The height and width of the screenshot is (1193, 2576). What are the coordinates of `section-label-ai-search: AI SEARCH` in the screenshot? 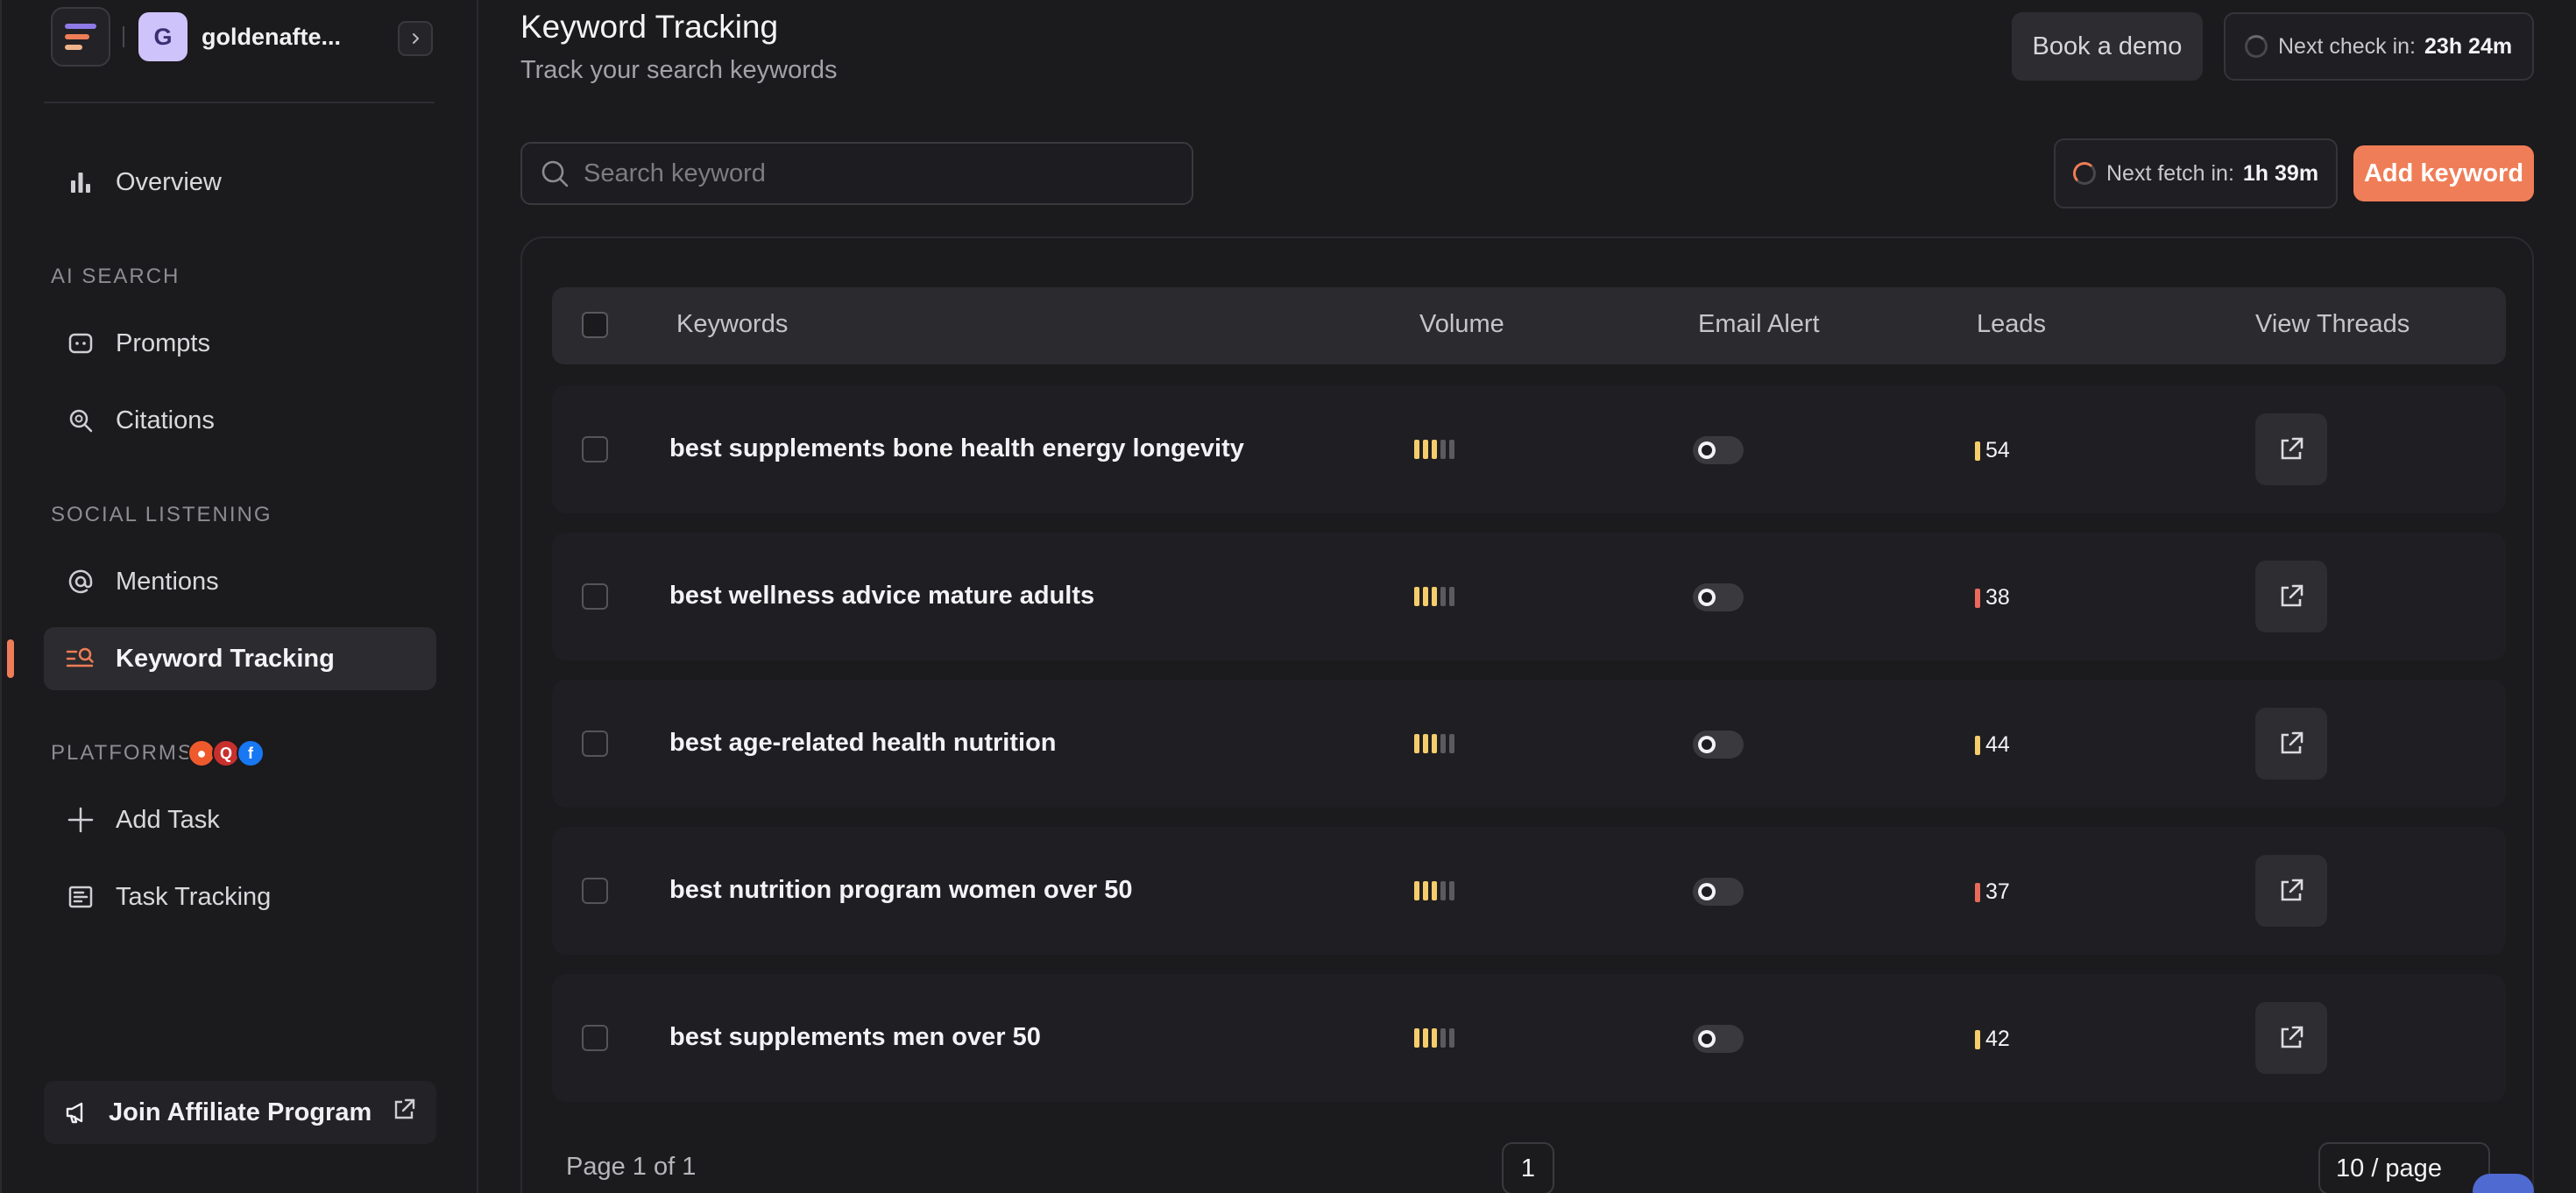 It's located at (115, 276).